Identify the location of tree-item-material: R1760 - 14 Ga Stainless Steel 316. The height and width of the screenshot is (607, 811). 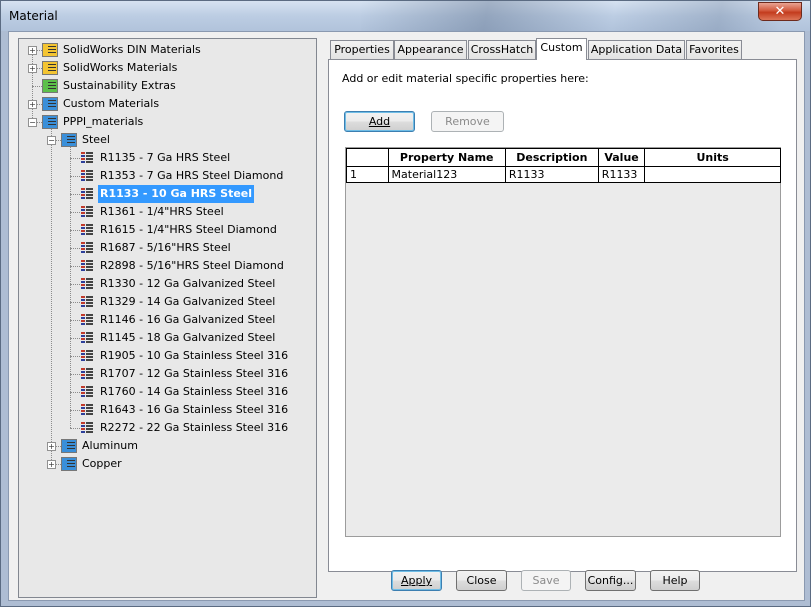
(194, 392).